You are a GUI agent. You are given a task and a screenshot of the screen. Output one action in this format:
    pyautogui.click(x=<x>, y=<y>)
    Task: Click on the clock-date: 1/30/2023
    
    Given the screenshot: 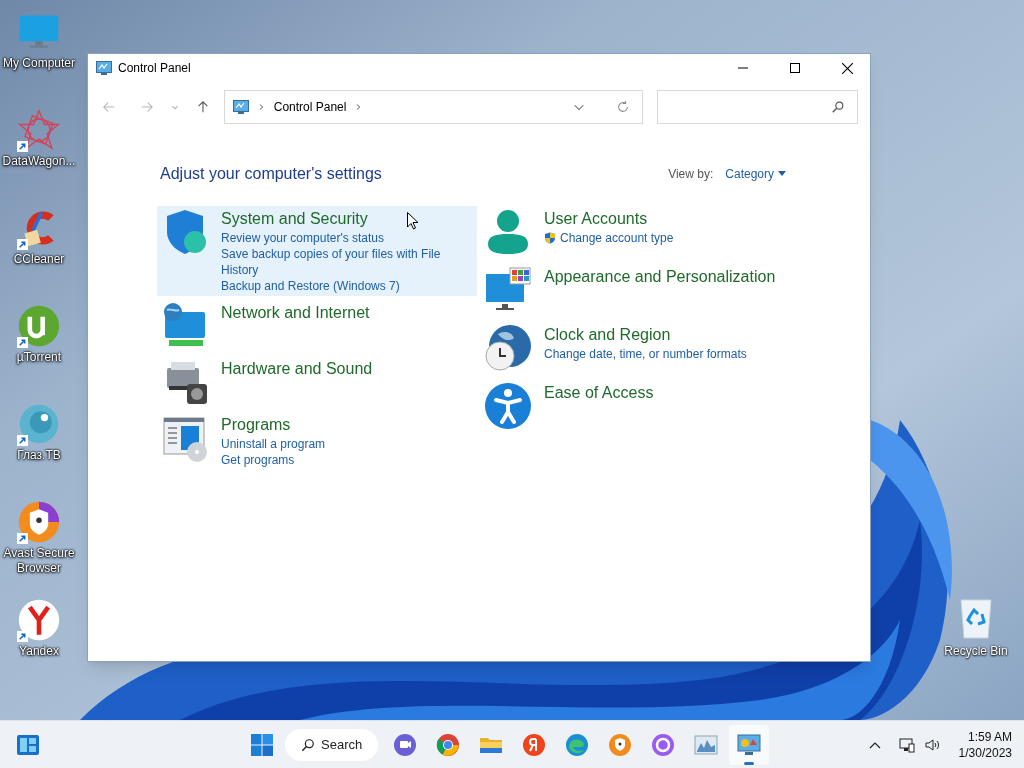 What is the action you would take?
    pyautogui.click(x=985, y=753)
    